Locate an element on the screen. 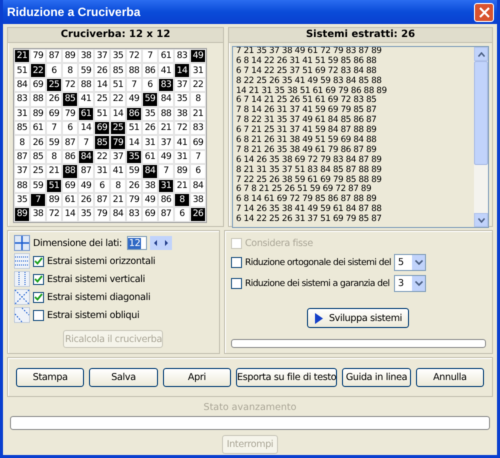  dropdown: 3 is located at coordinates (410, 283).